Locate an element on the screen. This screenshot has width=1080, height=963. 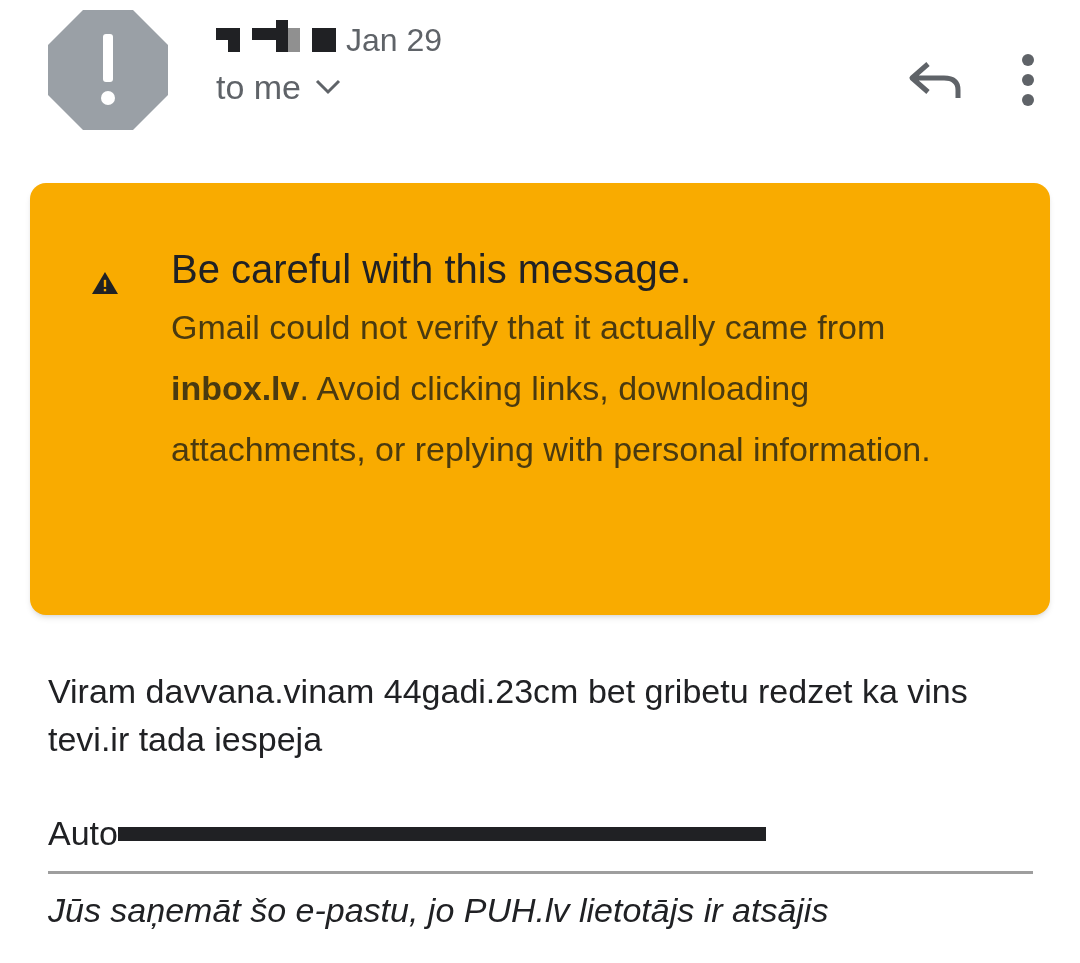
author-label: Auto is located at coordinates (83, 833).